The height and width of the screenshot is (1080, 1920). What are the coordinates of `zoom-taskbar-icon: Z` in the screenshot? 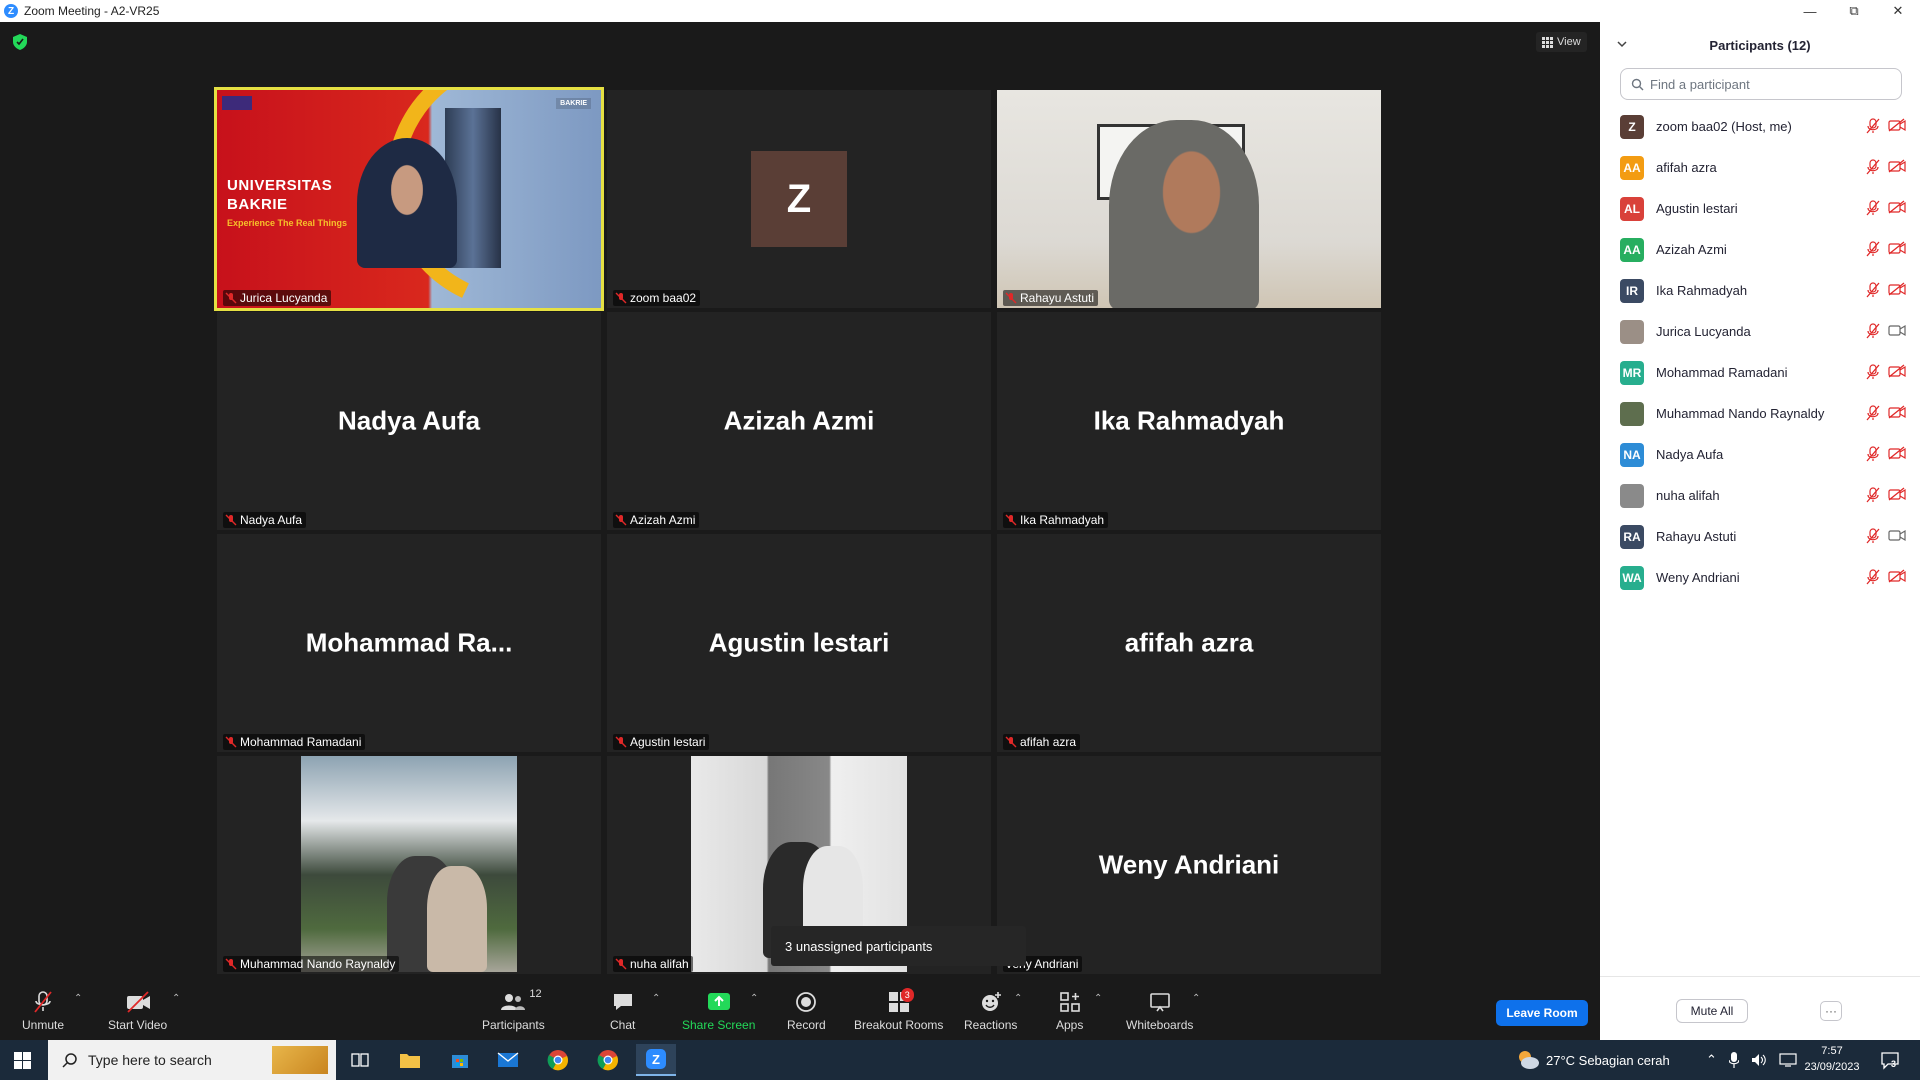 It's located at (656, 1060).